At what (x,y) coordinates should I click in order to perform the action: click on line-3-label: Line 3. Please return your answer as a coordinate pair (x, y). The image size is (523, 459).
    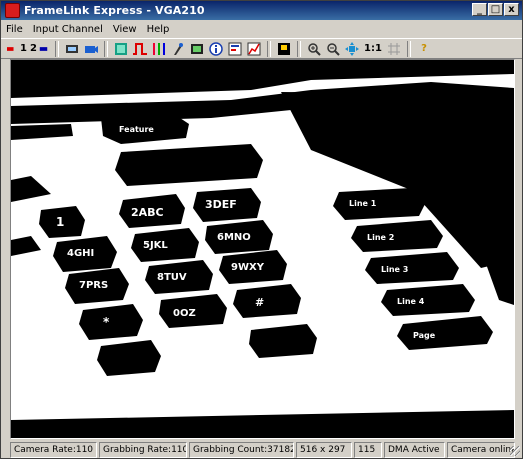
    Looking at the image, I should click on (394, 269).